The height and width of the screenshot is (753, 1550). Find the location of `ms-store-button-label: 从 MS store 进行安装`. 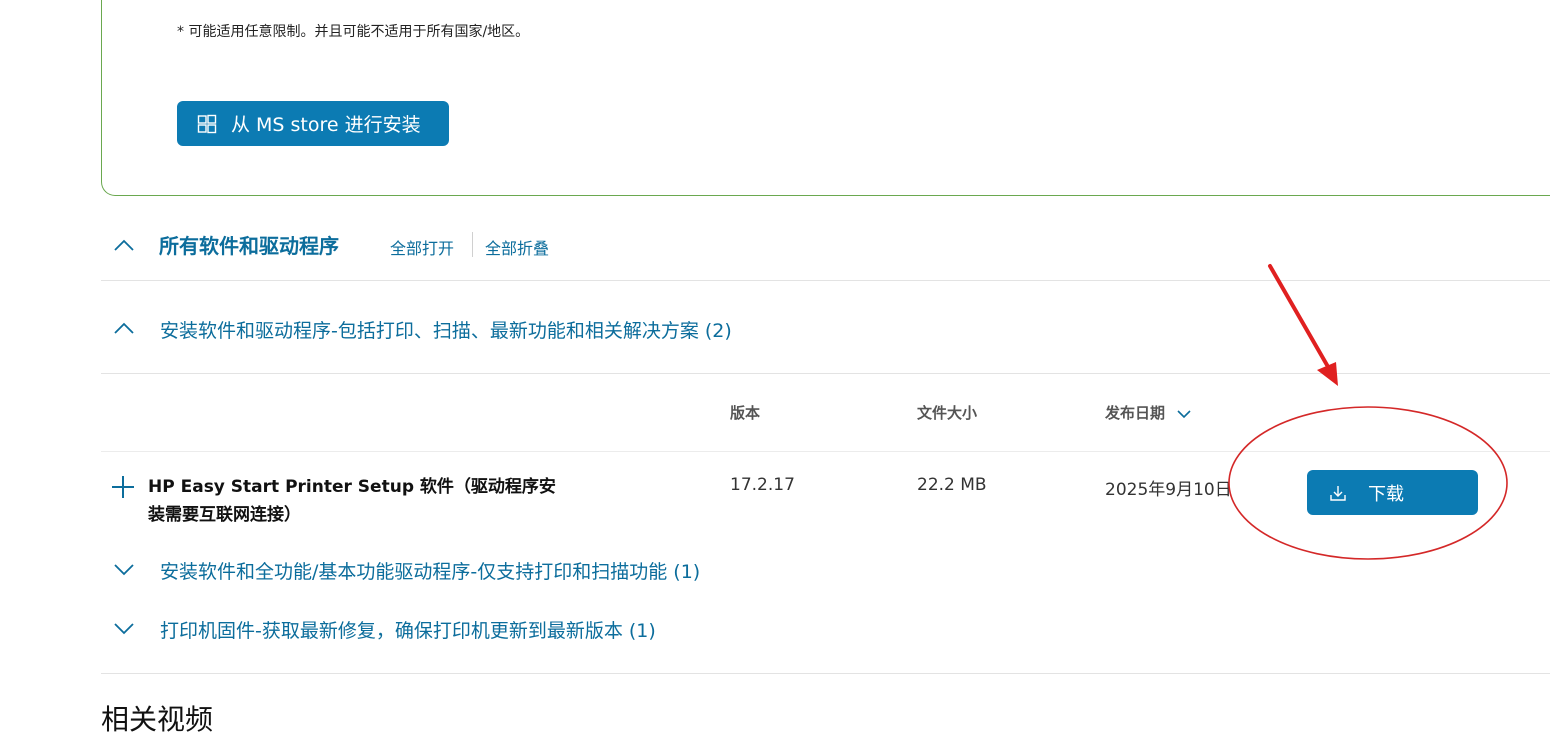

ms-store-button-label: 从 MS store 进行安装 is located at coordinates (326, 125).